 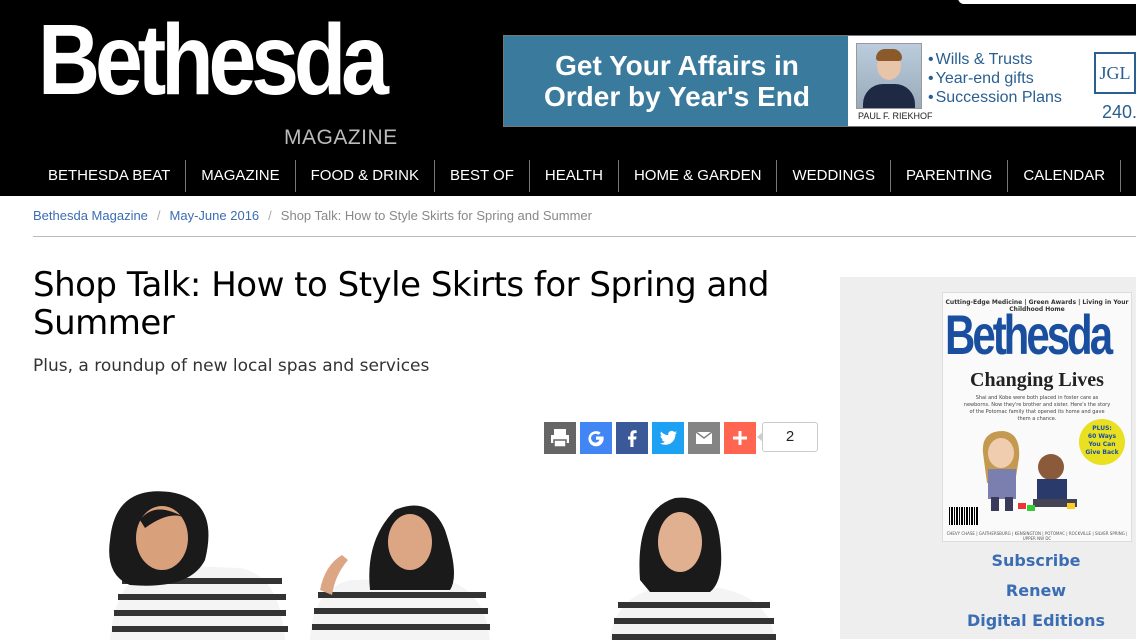 I want to click on ad-headline: Get Your Affairs in Order by Year's End, so click(x=677, y=81).